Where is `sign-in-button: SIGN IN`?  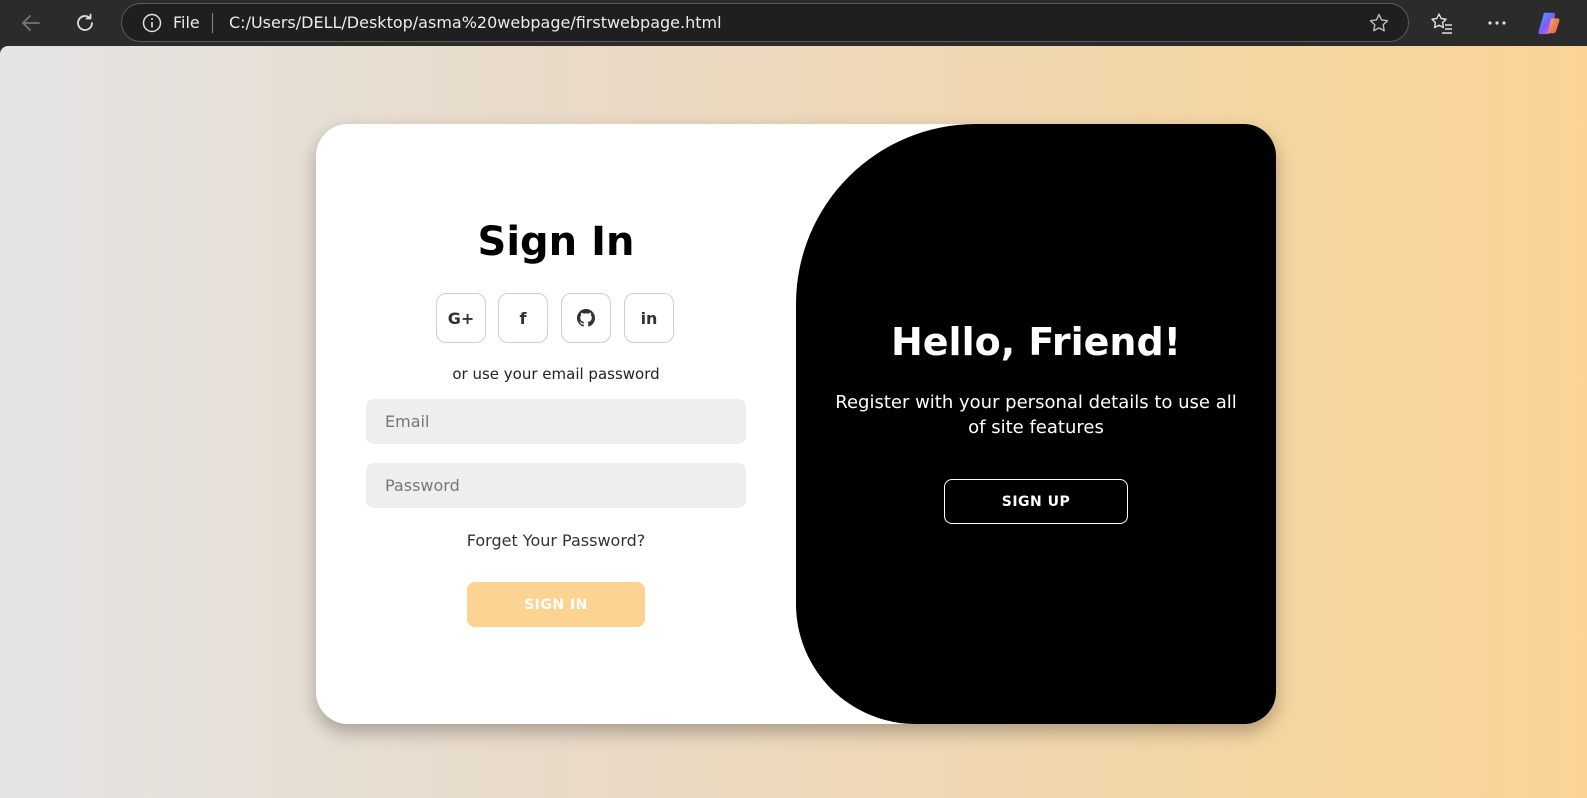
sign-in-button: SIGN IN is located at coordinates (556, 604).